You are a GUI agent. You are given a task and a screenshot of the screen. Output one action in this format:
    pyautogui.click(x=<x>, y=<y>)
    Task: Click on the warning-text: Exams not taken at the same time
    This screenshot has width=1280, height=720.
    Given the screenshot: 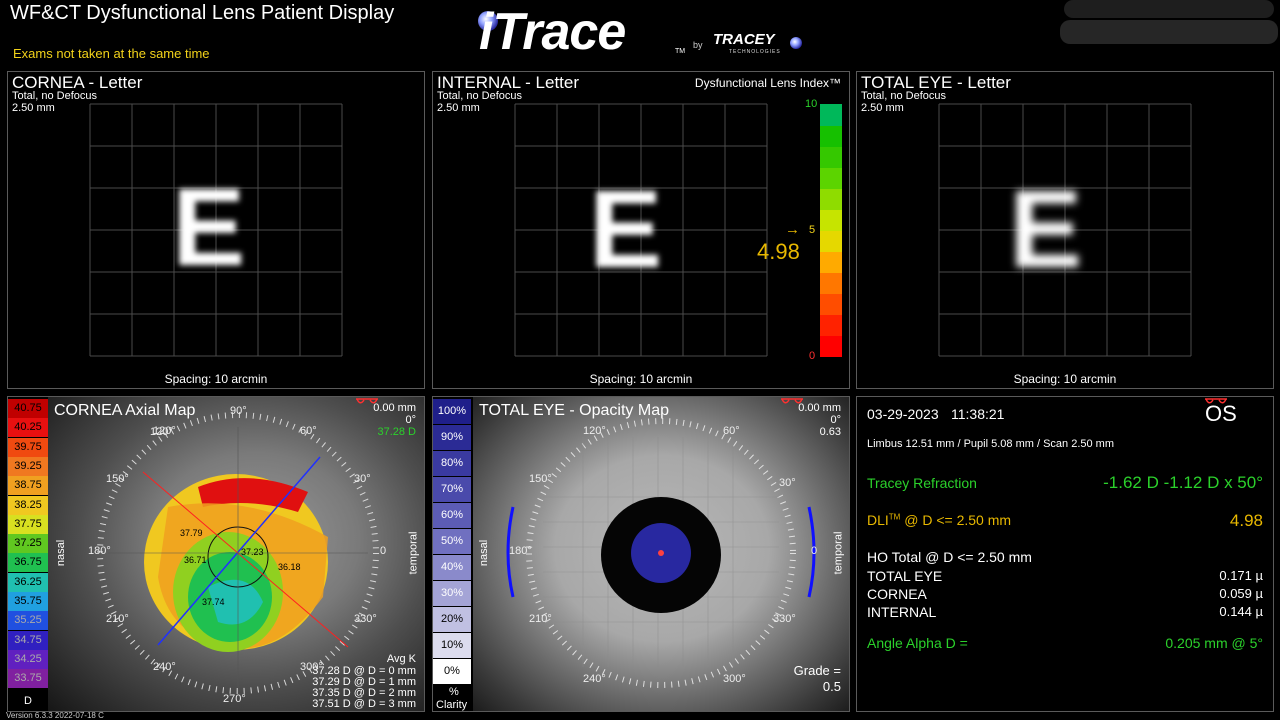 What is the action you would take?
    pyautogui.click(x=111, y=53)
    